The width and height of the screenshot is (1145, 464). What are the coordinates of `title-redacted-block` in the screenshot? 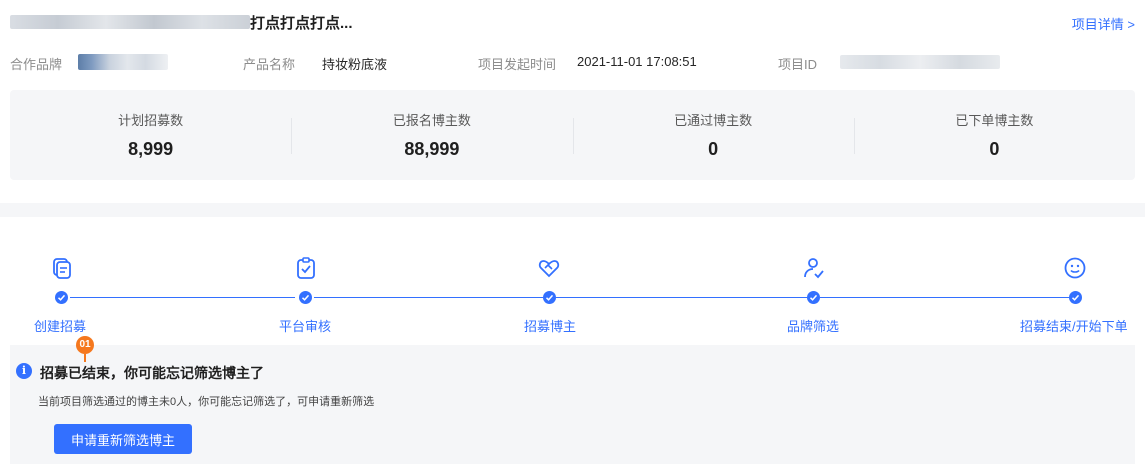 It's located at (130, 22).